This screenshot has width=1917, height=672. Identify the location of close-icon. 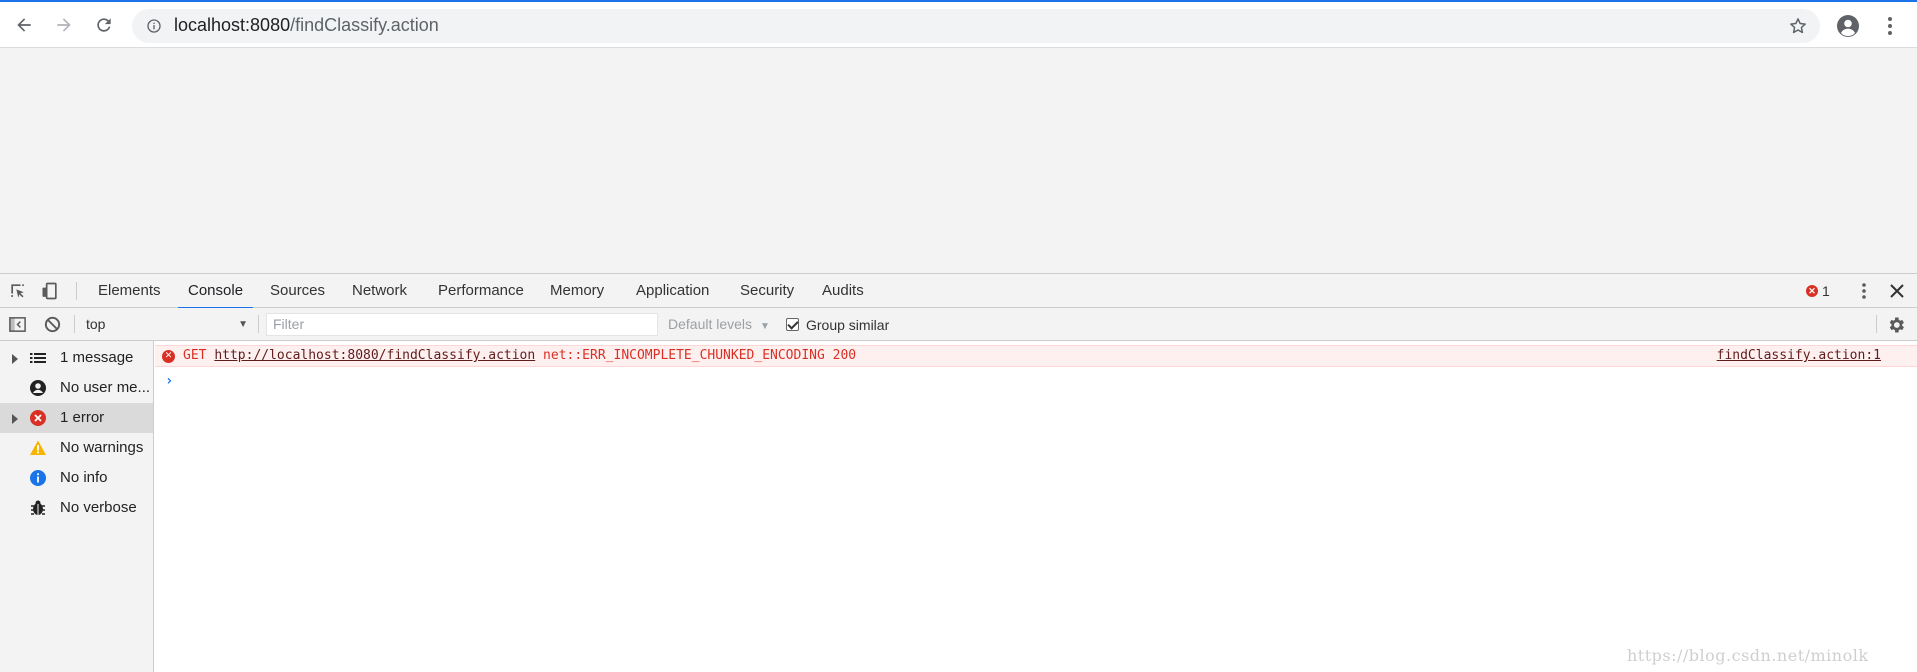
(1897, 291).